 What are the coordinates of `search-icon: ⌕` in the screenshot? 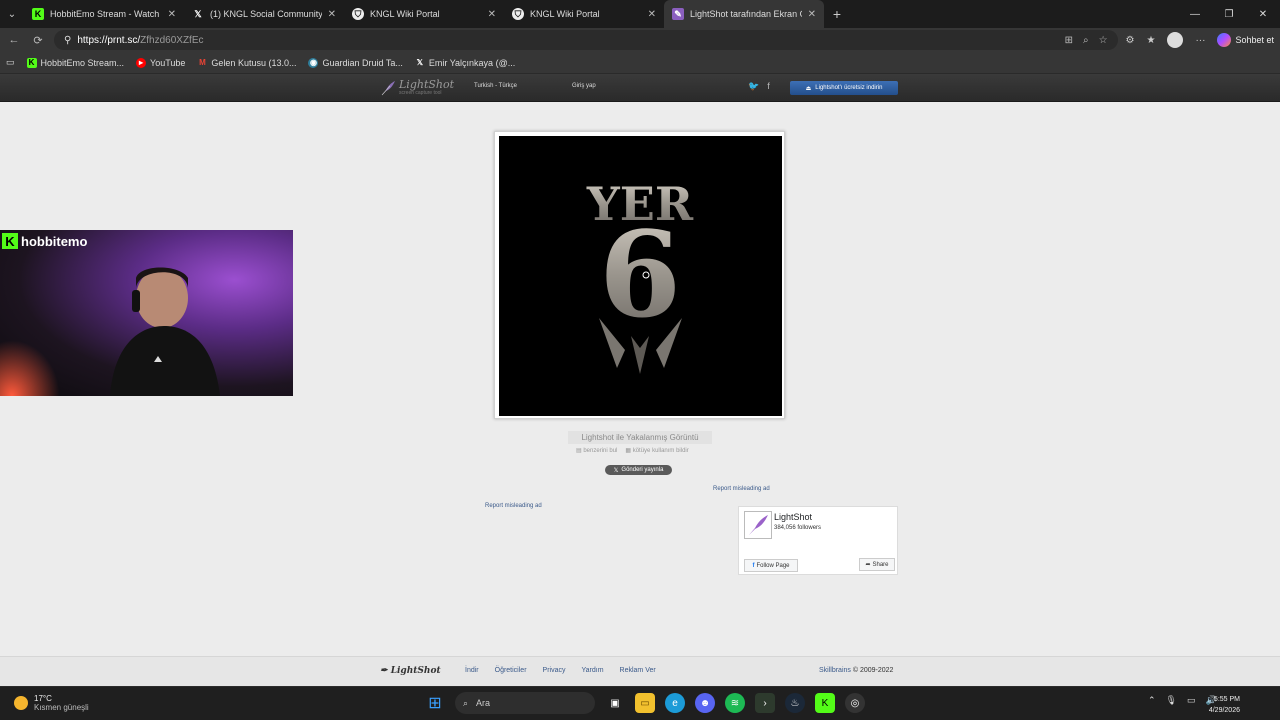 It's located at (466, 702).